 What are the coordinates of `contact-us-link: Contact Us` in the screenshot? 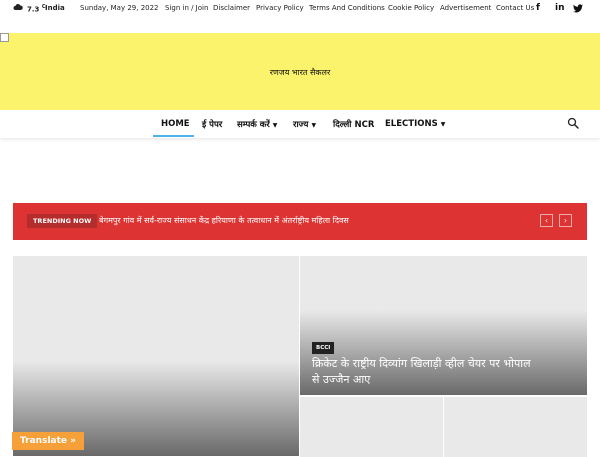 It's located at (515, 8).